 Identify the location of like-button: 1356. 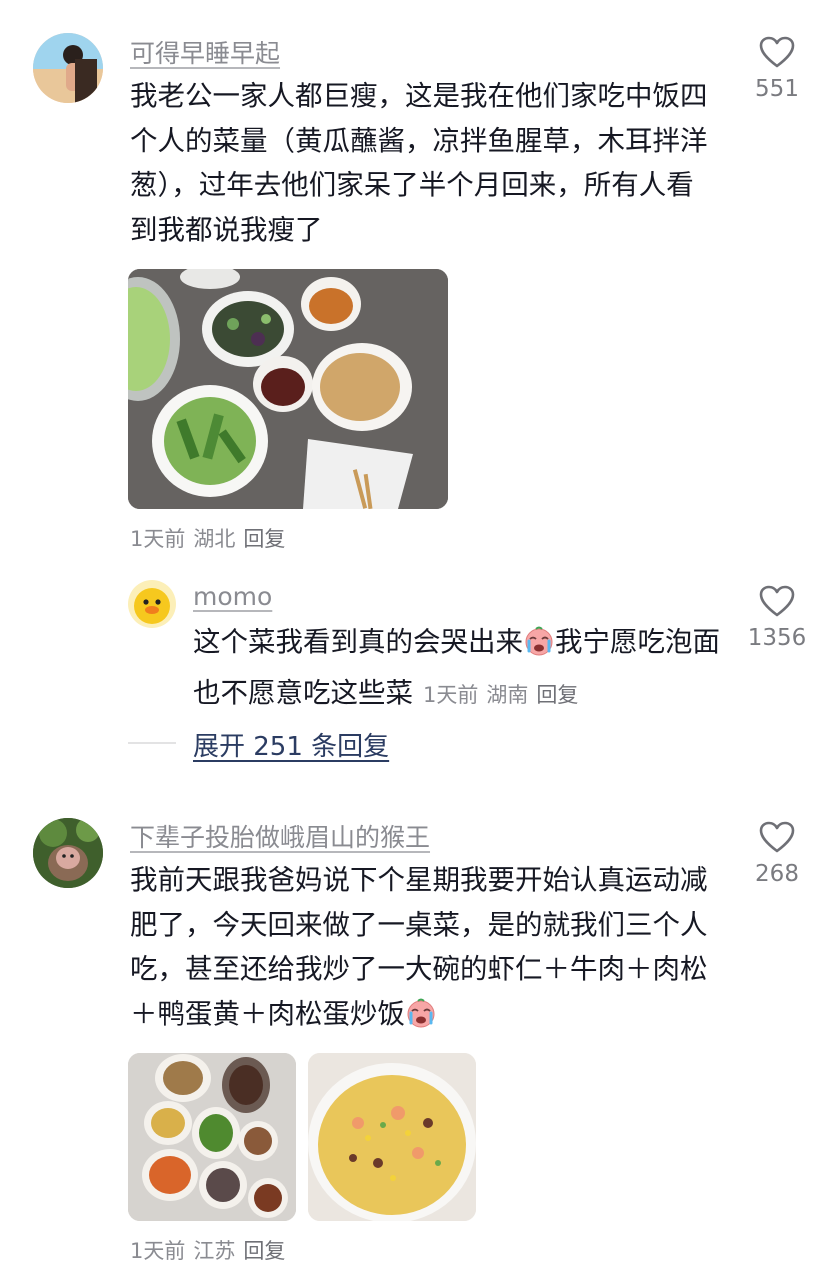
(777, 618).